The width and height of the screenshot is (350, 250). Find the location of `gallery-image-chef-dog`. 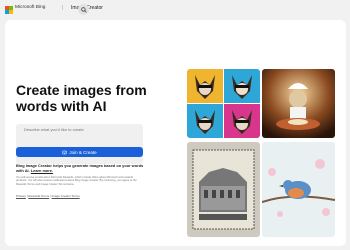

gallery-image-chef-dog is located at coordinates (298, 103).